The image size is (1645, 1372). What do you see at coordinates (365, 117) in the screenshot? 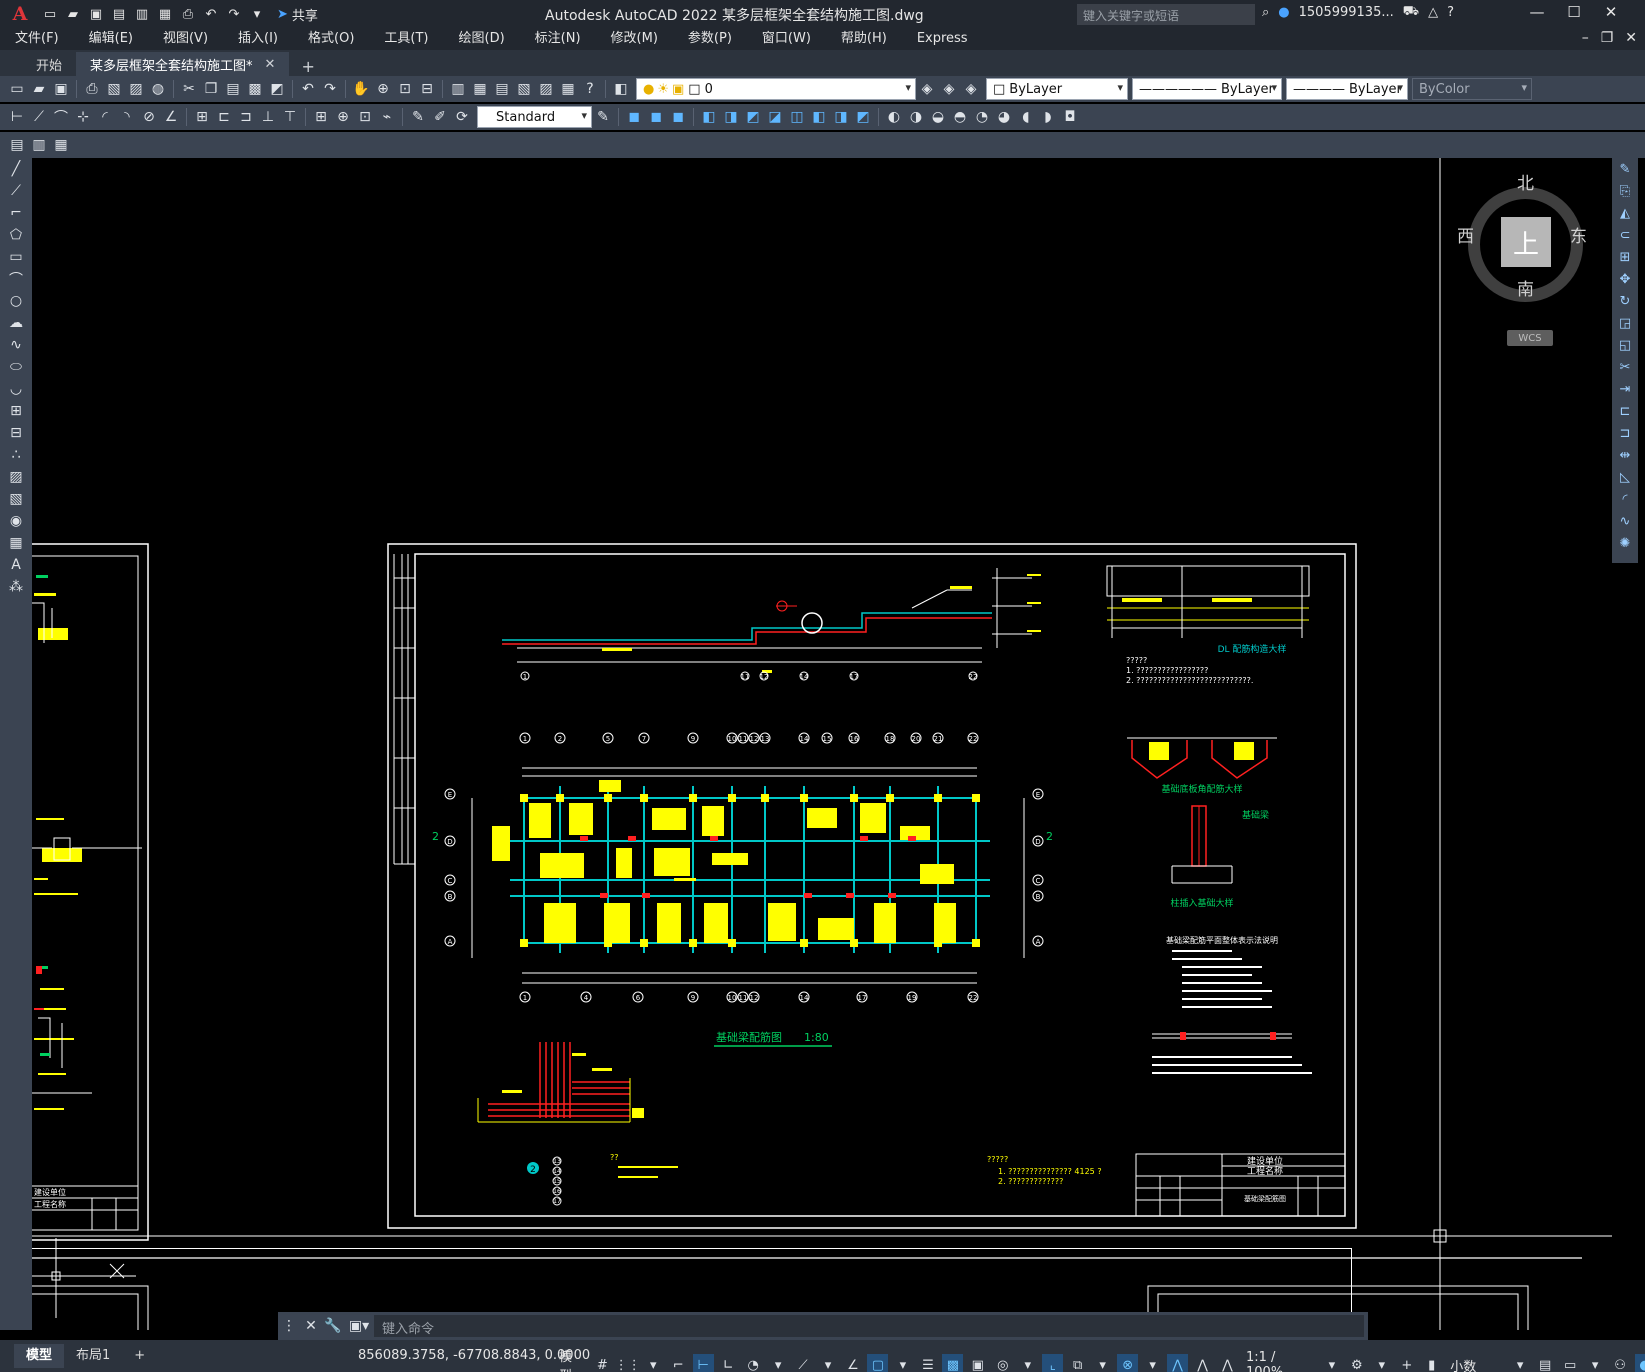
I see `inspection-icon: ⊡` at bounding box center [365, 117].